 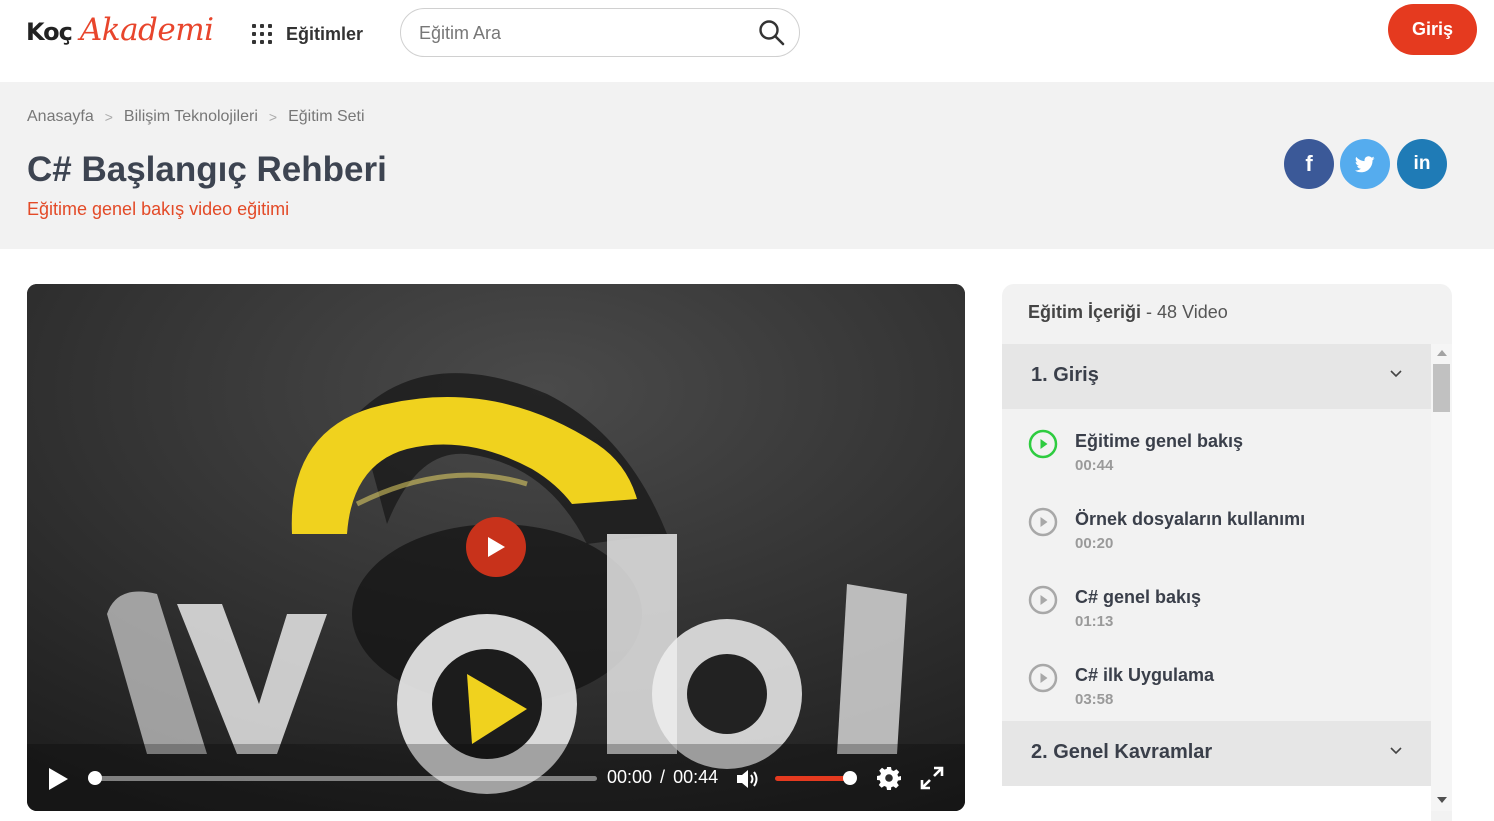 What do you see at coordinates (816, 778) in the screenshot?
I see `volume-slider` at bounding box center [816, 778].